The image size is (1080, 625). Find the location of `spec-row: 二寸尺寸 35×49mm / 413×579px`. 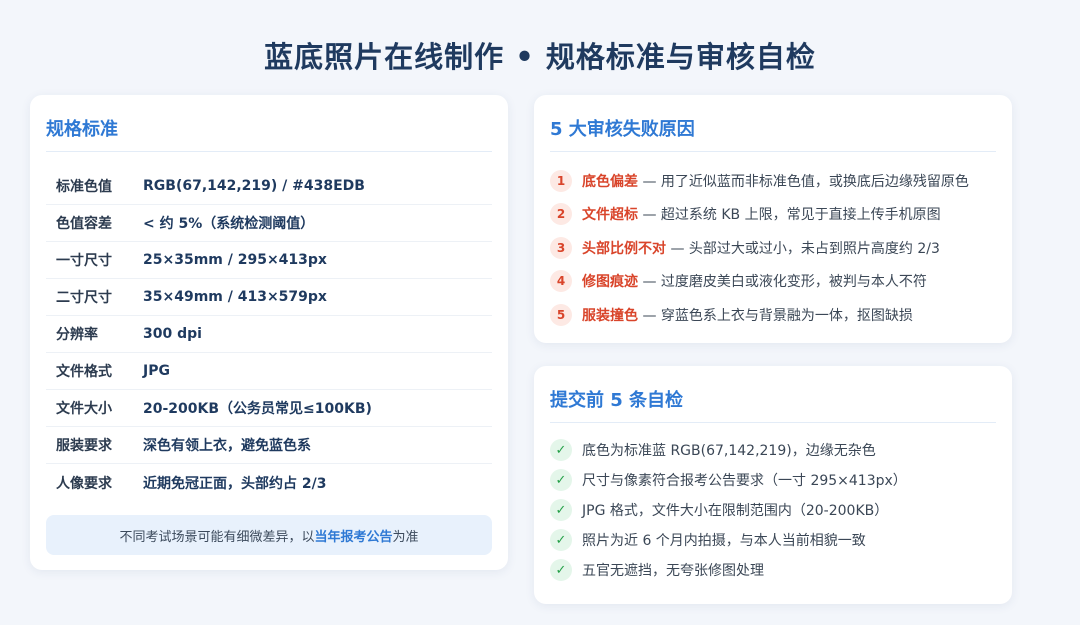

spec-row: 二寸尺寸 35×49mm / 413×579px is located at coordinates (269, 297).